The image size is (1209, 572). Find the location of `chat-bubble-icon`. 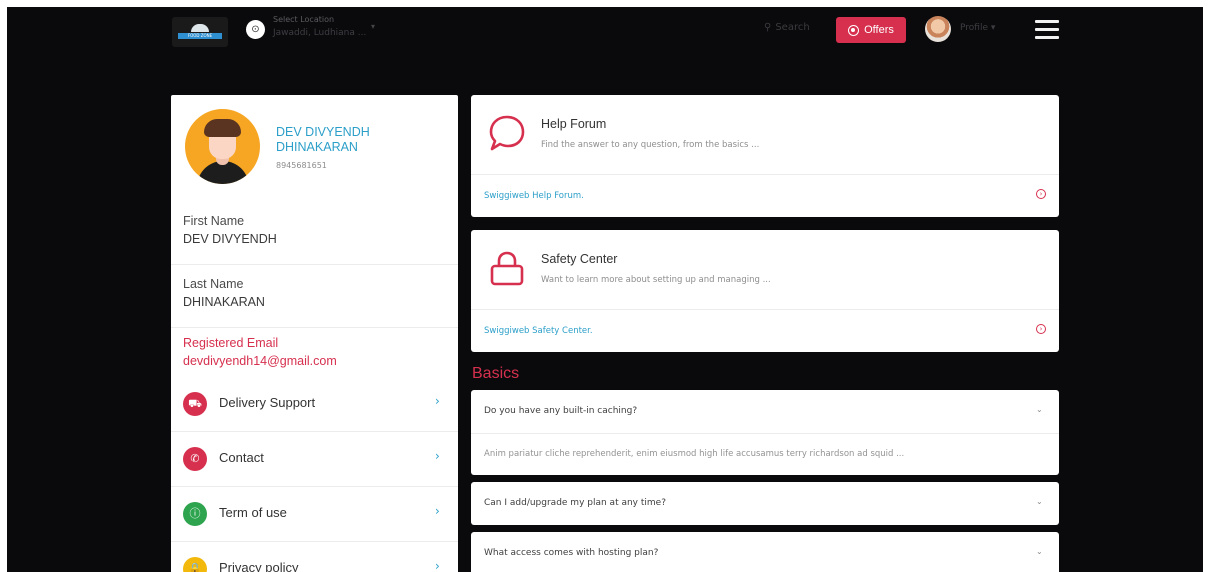

chat-bubble-icon is located at coordinates (507, 133).